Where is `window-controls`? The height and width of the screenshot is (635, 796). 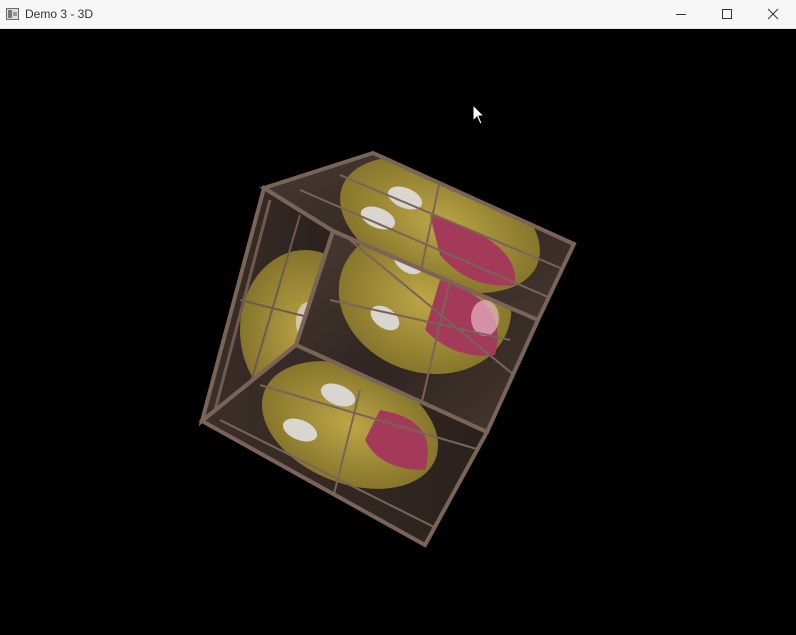
window-controls is located at coordinates (727, 14).